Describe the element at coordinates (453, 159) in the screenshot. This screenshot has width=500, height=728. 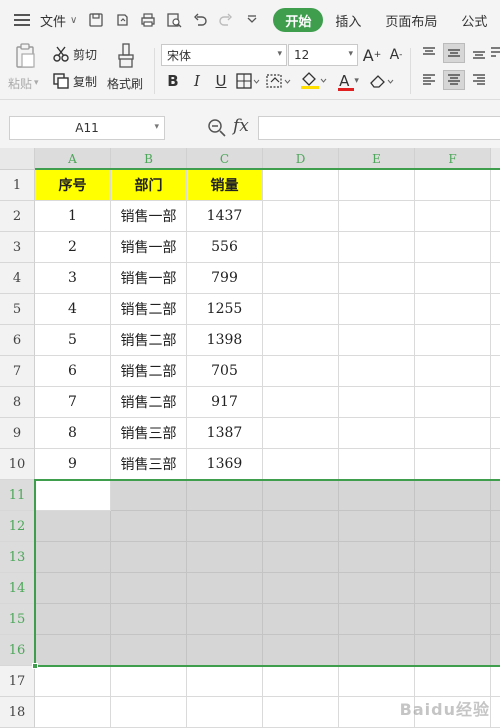
I see `column-header-f: F` at that location.